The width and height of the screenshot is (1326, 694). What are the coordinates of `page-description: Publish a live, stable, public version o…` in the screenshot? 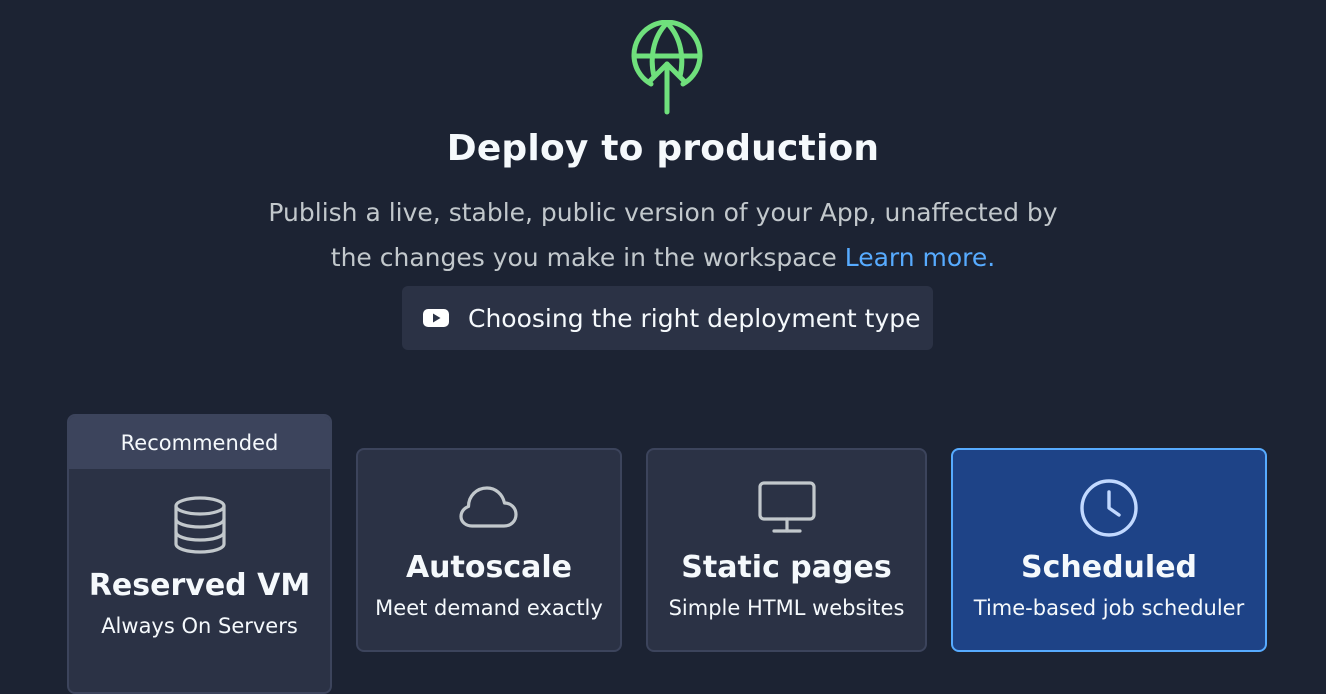 It's located at (663, 235).